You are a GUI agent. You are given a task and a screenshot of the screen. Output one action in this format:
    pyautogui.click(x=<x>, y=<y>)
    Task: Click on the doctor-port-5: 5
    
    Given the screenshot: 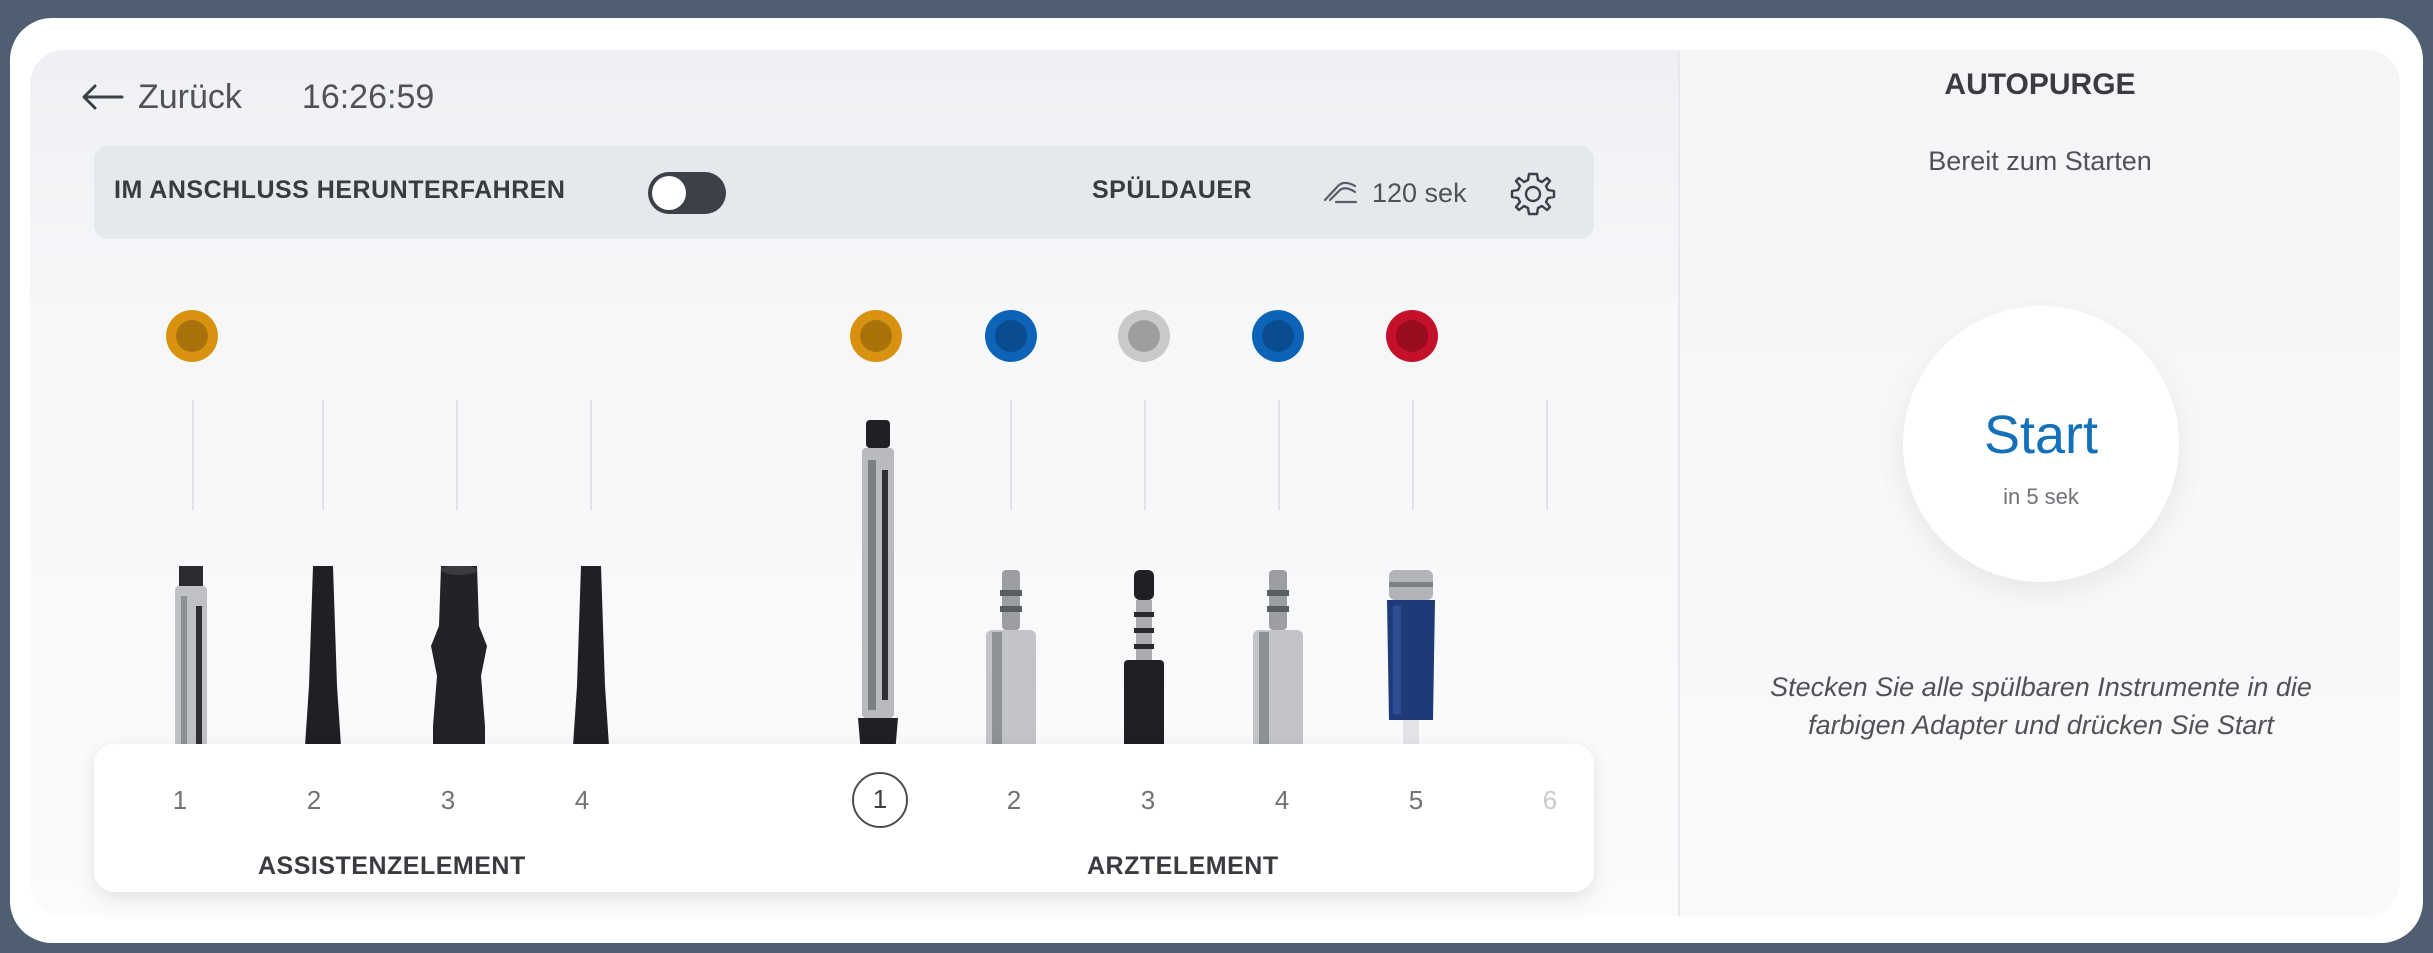 What is the action you would take?
    pyautogui.click(x=1416, y=800)
    